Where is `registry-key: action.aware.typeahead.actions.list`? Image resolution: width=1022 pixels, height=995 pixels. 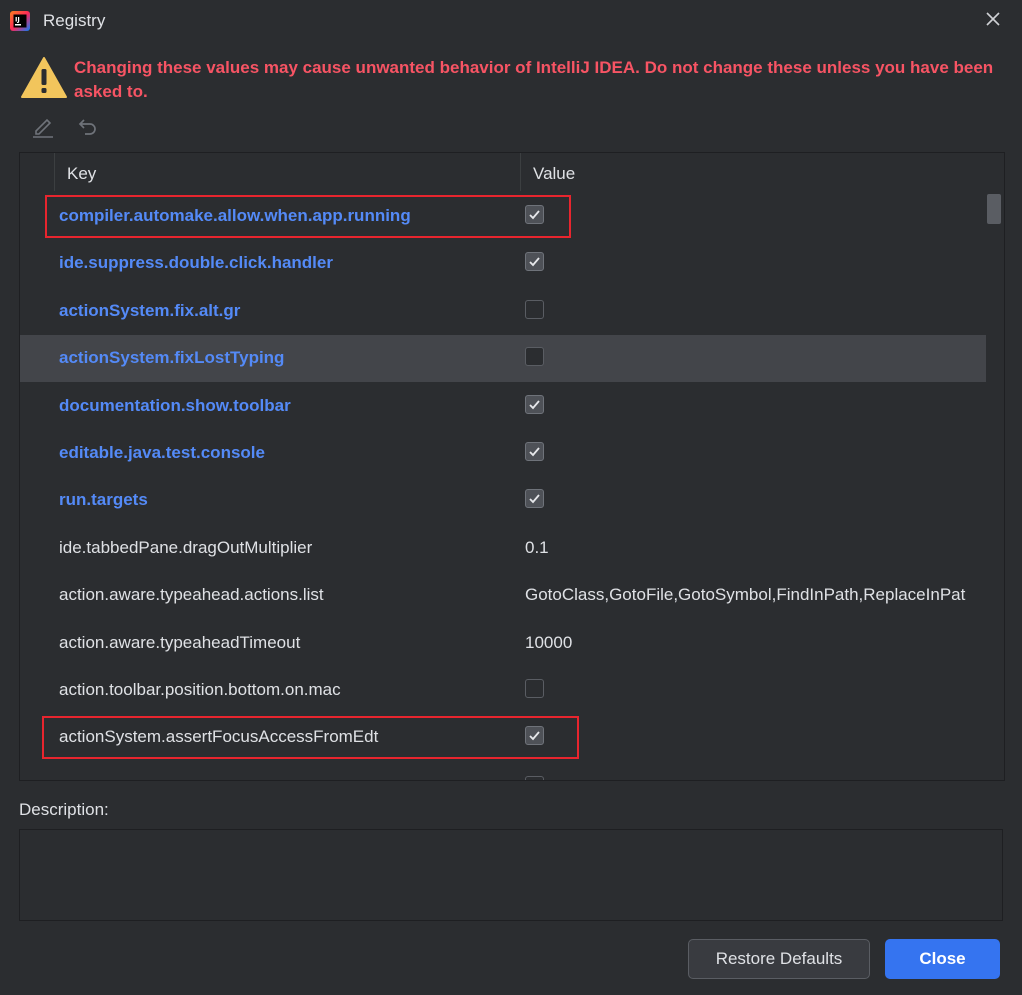 registry-key: action.aware.typeahead.actions.list is located at coordinates (191, 594).